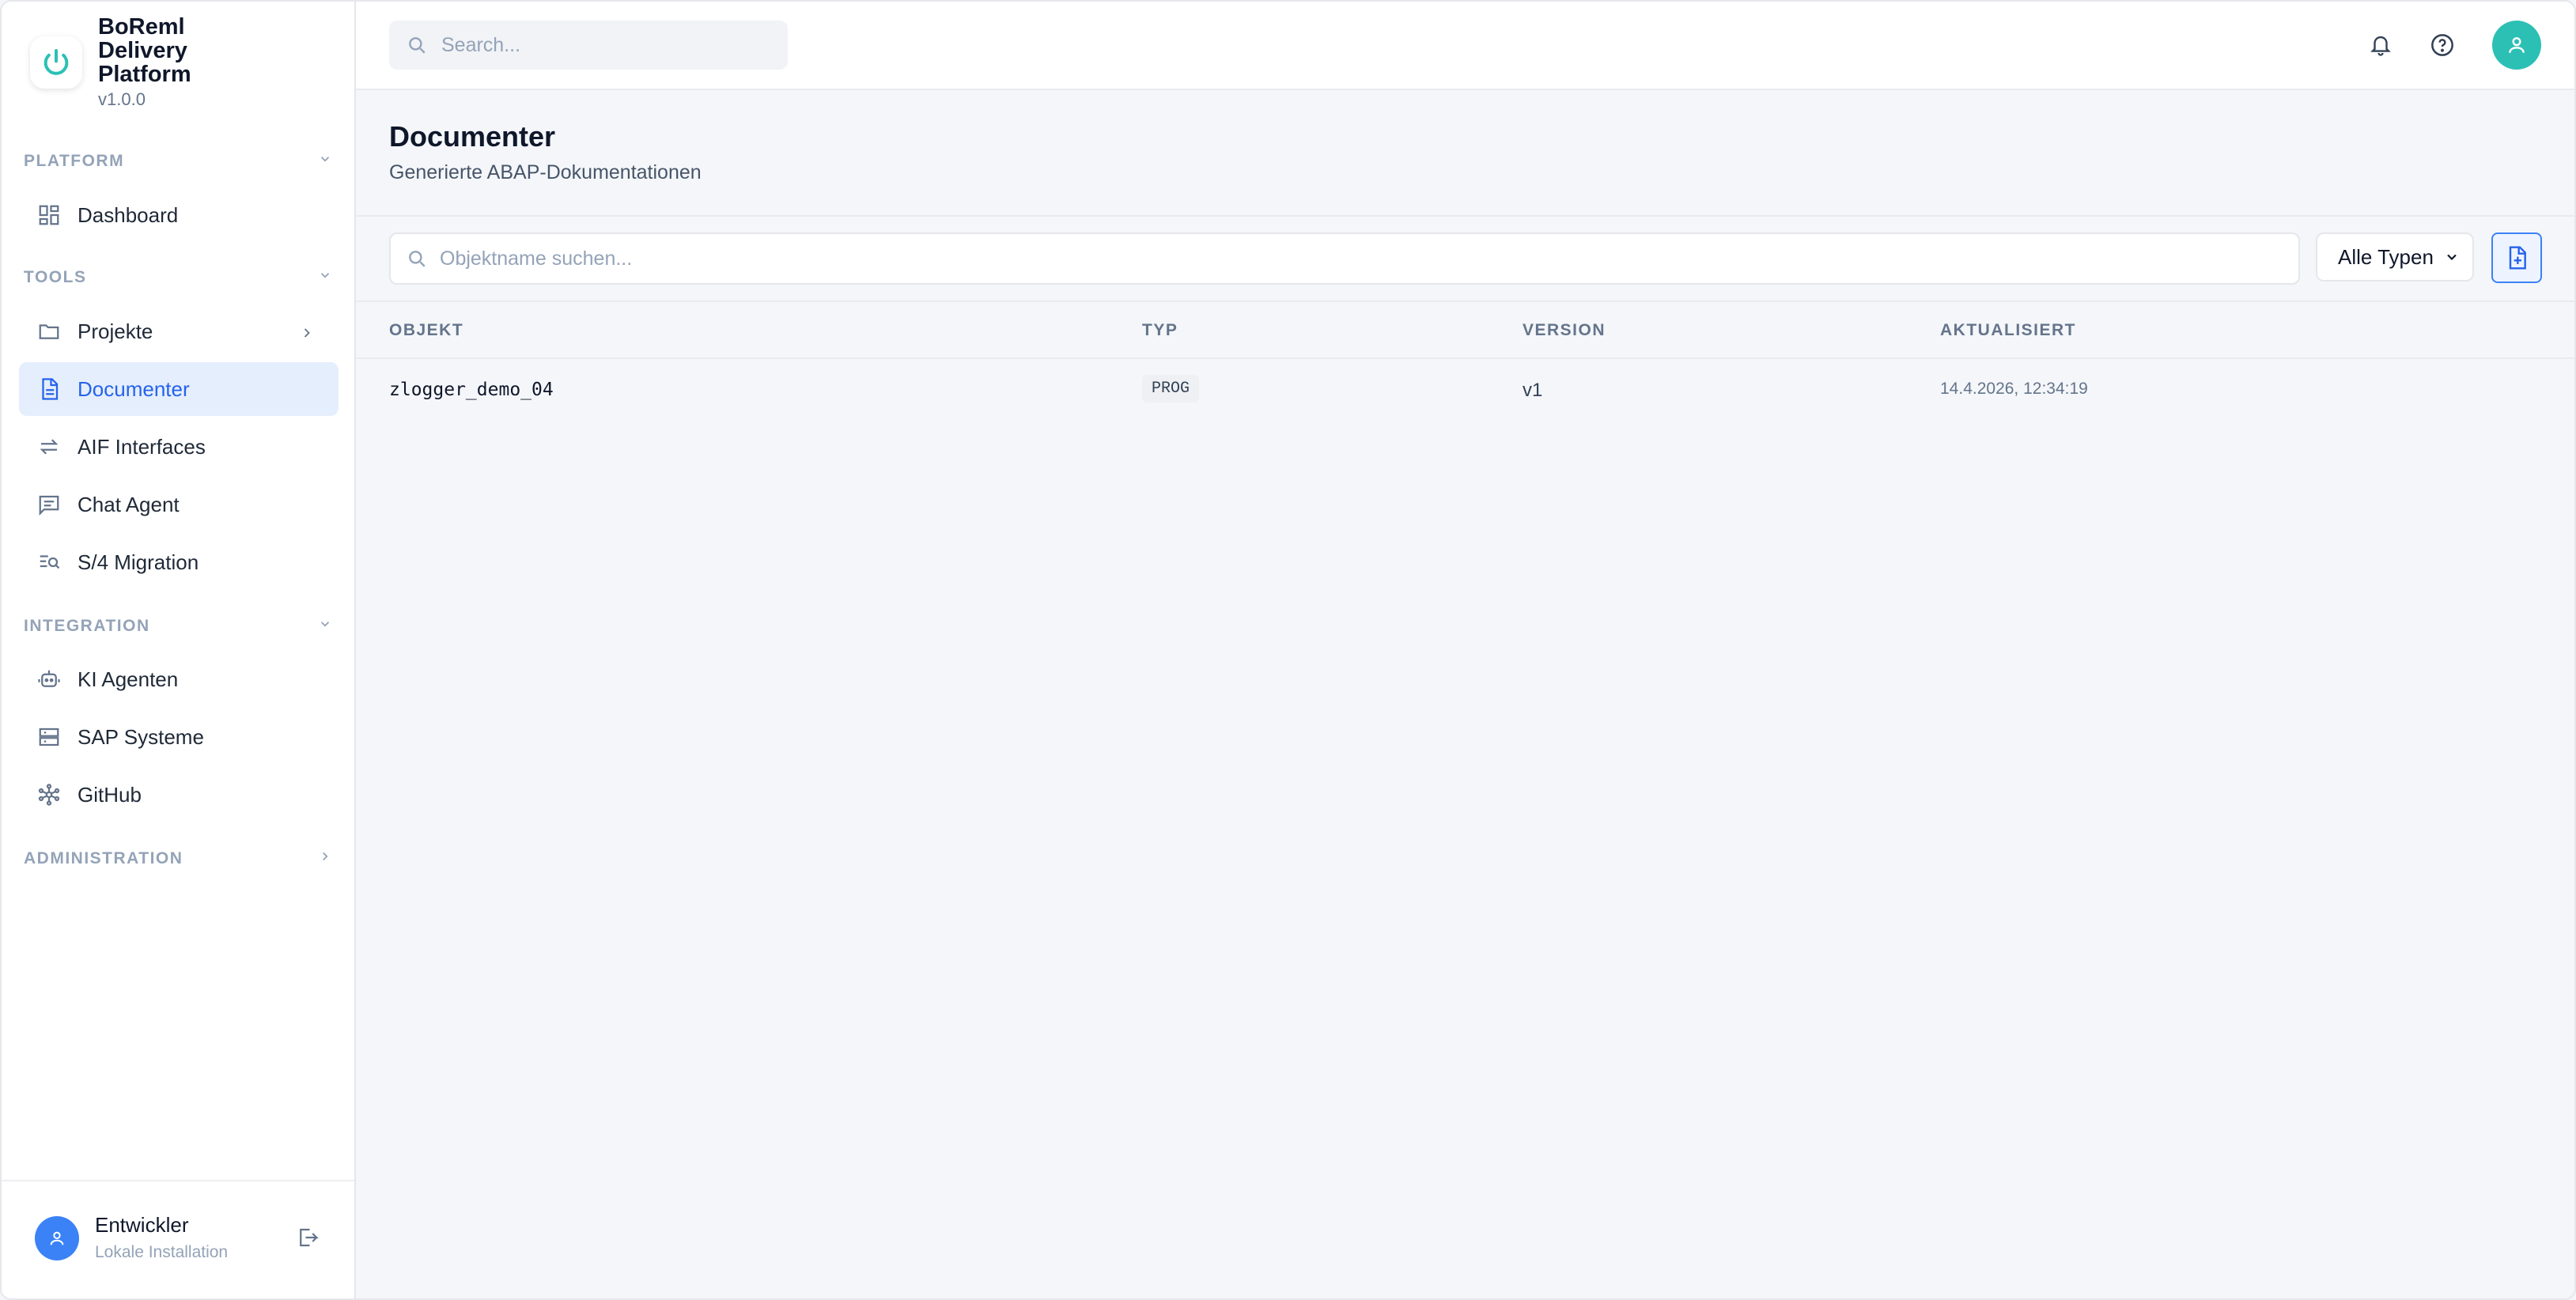 This screenshot has height=1300, width=2576. What do you see at coordinates (87, 626) in the screenshot?
I see `section-label: INTEGRATION` at bounding box center [87, 626].